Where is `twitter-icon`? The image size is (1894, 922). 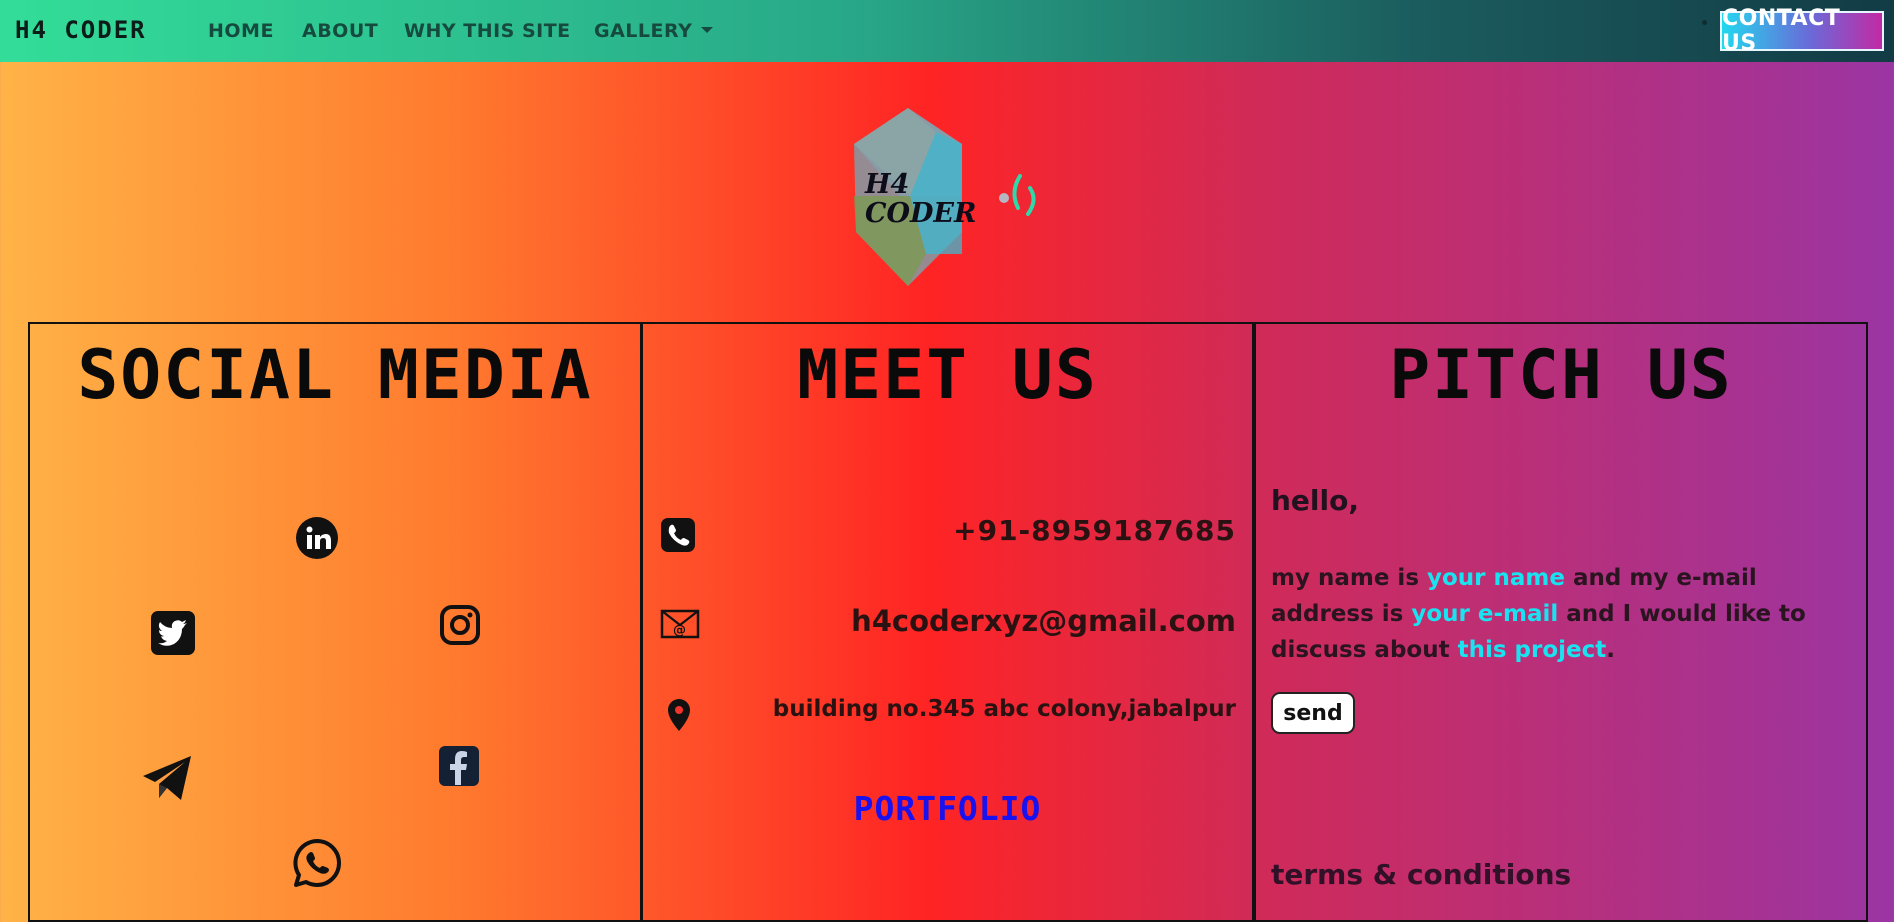 twitter-icon is located at coordinates (173, 635).